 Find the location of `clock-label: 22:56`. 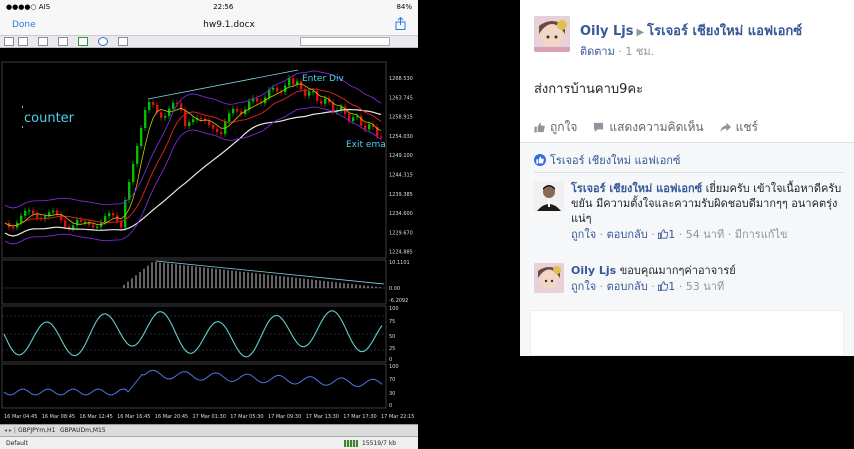

clock-label: 22:56 is located at coordinates (223, 7).